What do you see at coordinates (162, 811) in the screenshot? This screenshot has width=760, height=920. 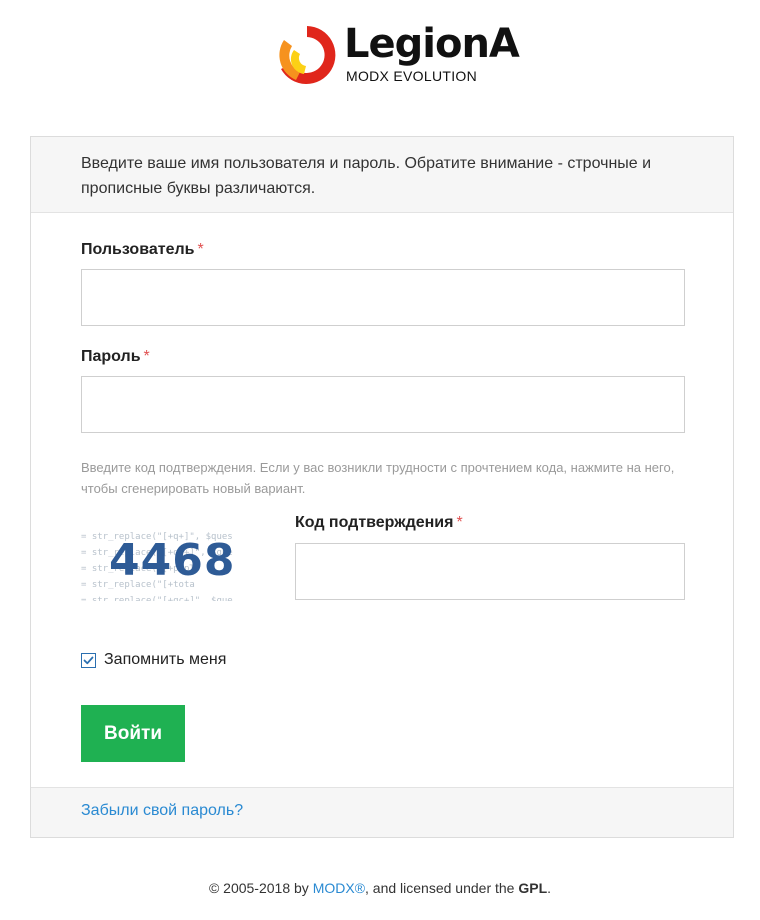 I see `forgot-password-link: Забыли свой пароль?` at bounding box center [162, 811].